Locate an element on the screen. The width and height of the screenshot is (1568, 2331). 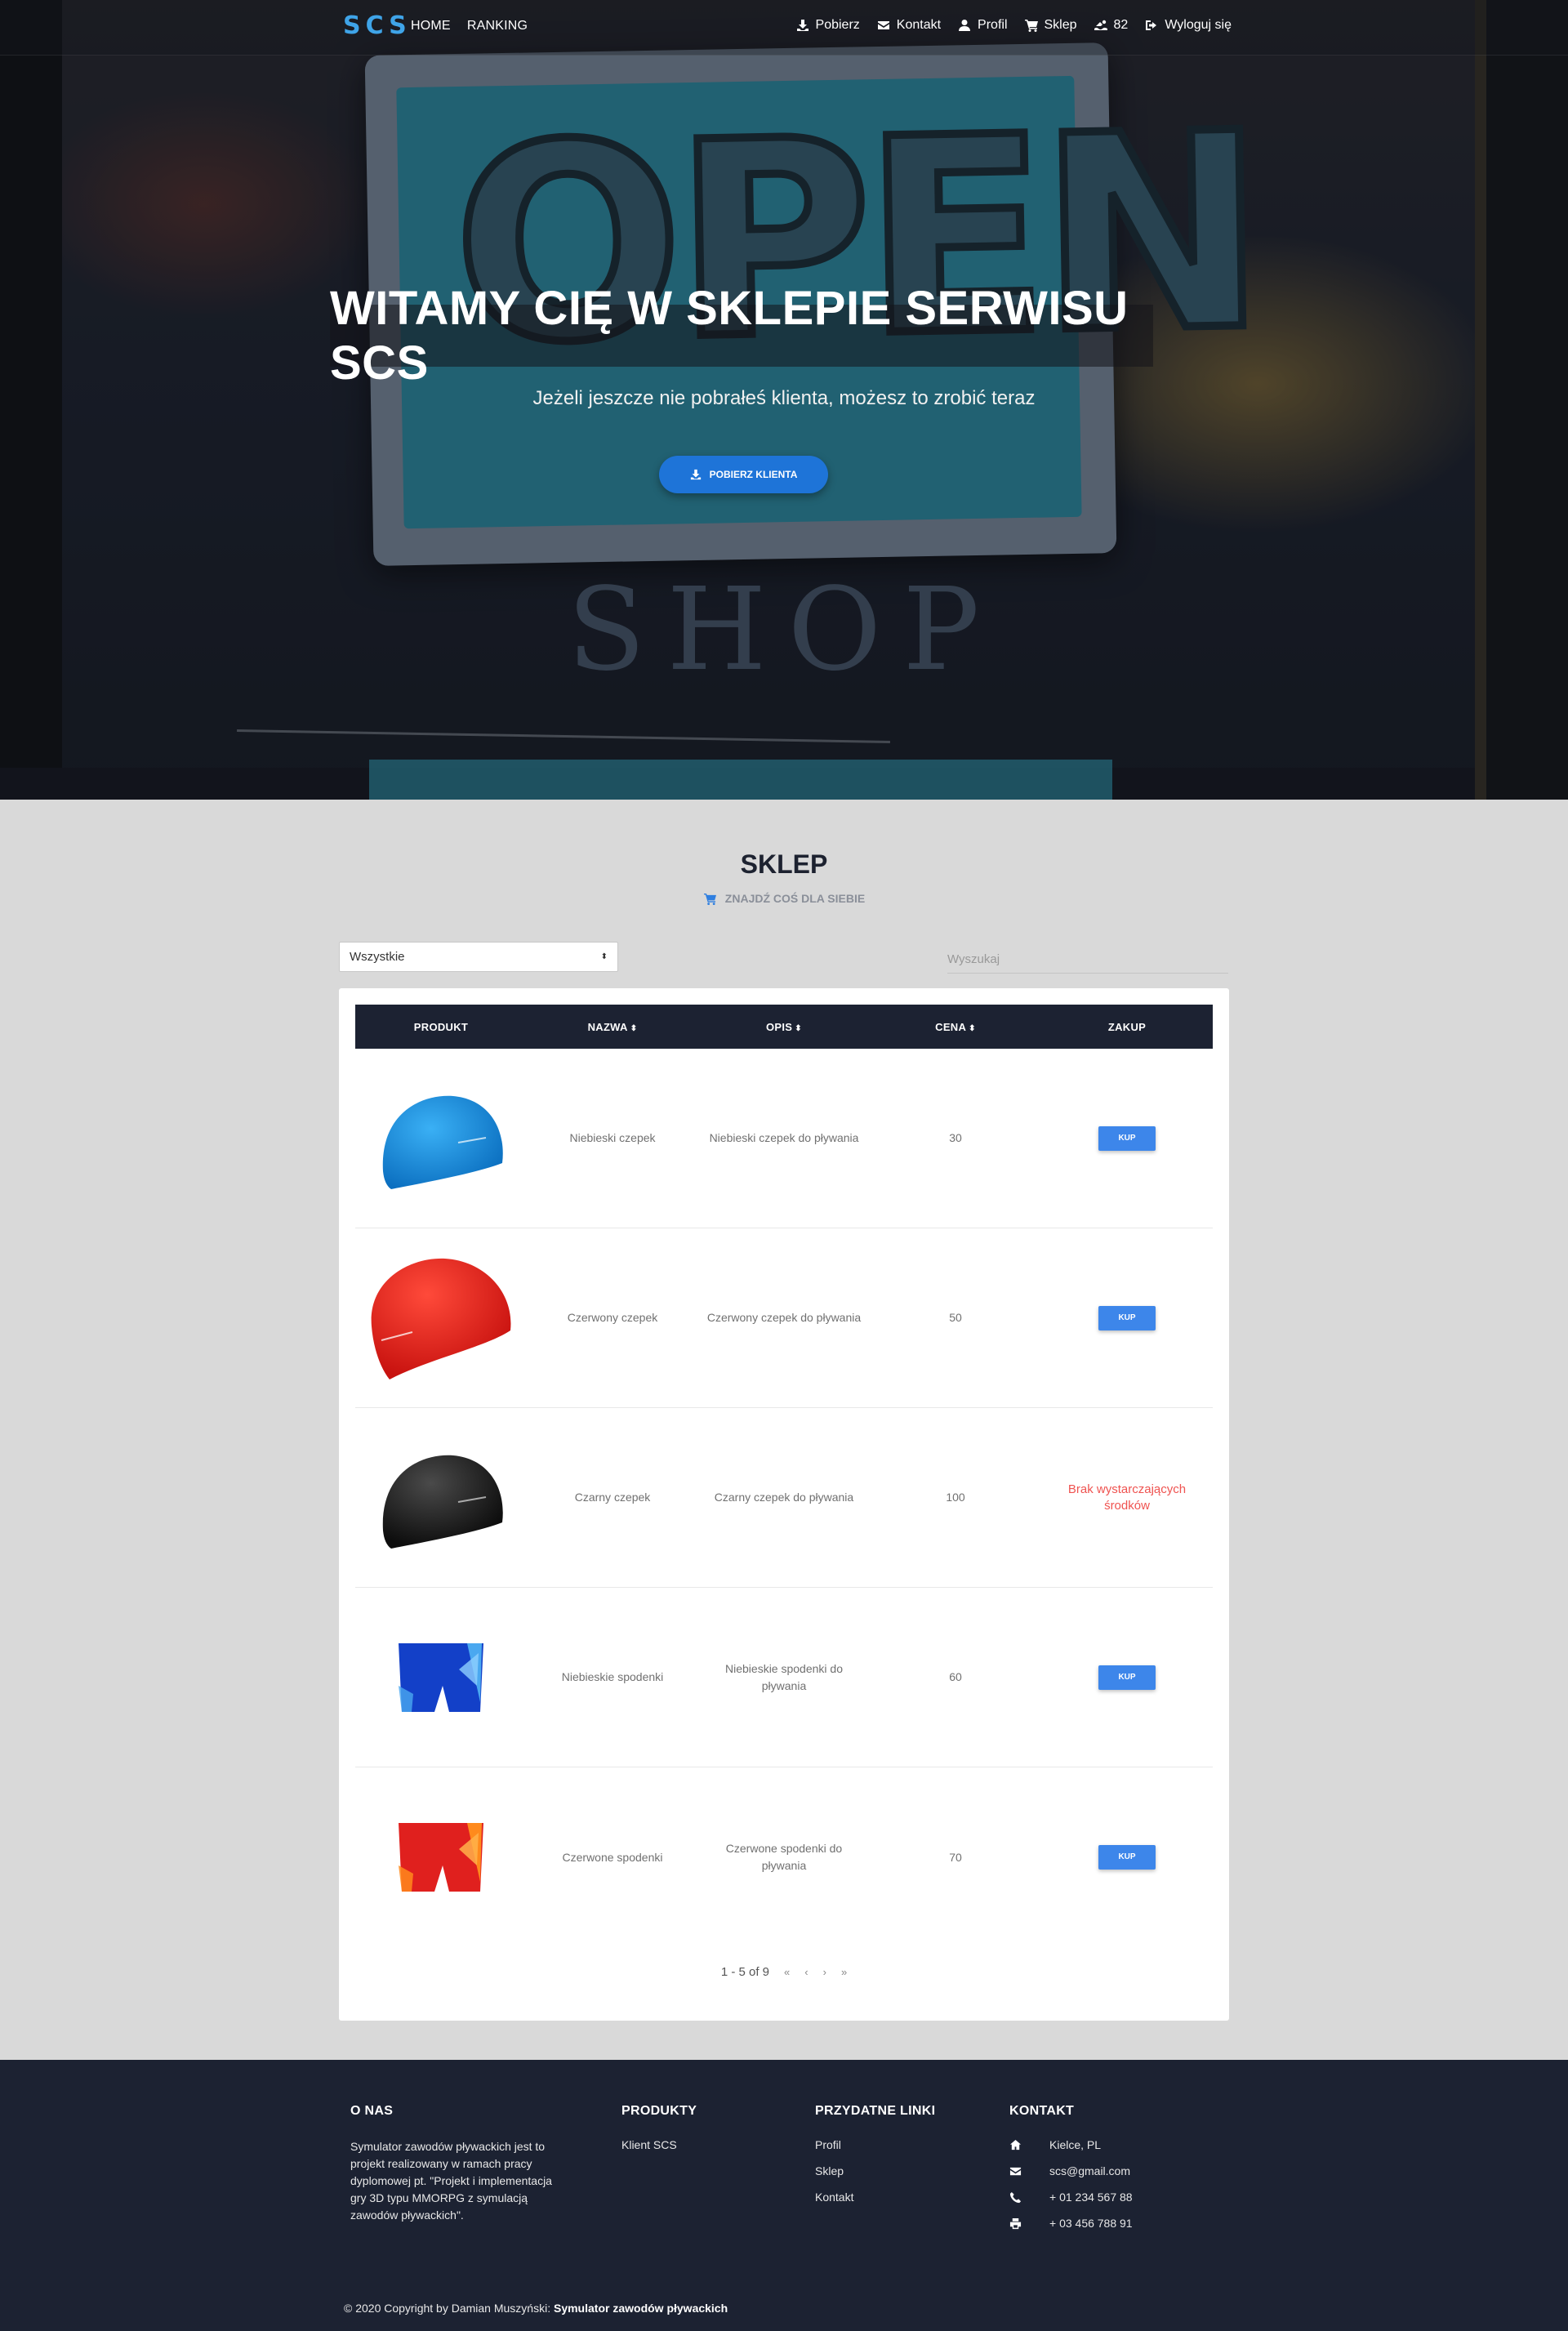
product-name: Czerwone spodenki is located at coordinates (612, 1857).